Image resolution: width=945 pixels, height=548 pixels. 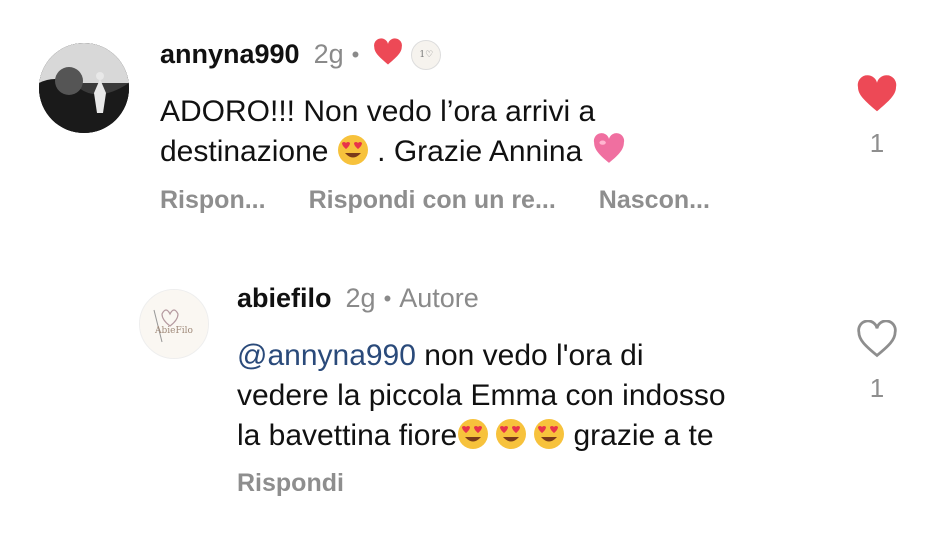 I want to click on comment-meta: abiefilo 2g • Autore, so click(x=358, y=298).